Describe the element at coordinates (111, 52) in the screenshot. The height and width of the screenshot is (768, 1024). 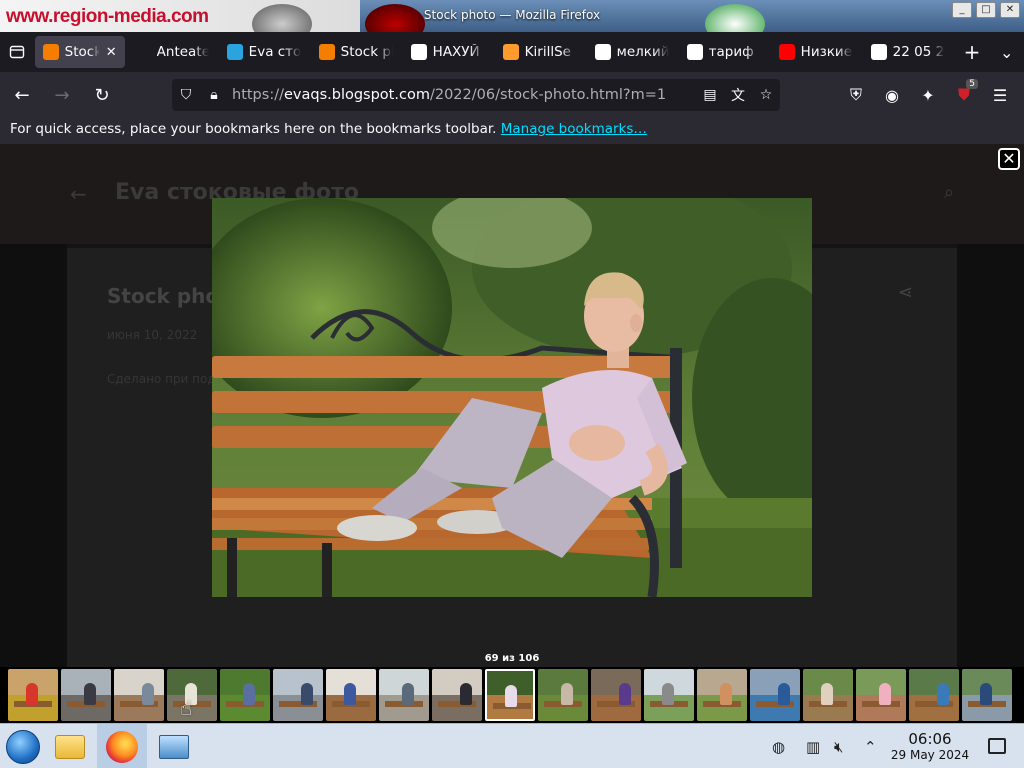
I see `close-tab-icon: ✕` at that location.